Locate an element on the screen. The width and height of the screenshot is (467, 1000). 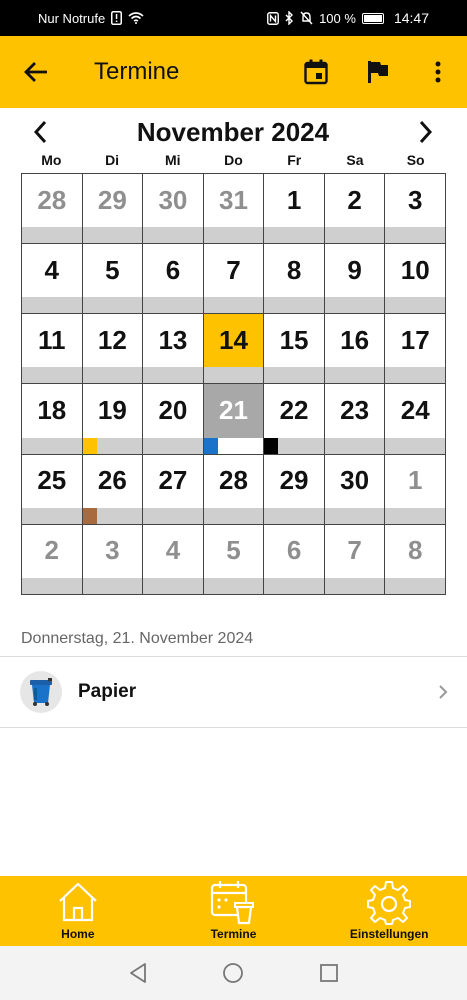
system-navigation is located at coordinates (233, 973).